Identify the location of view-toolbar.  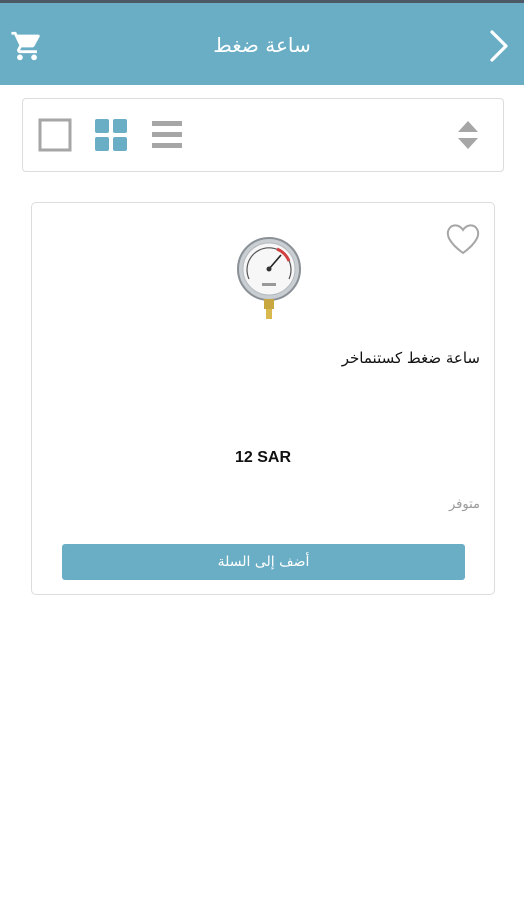
(263, 135).